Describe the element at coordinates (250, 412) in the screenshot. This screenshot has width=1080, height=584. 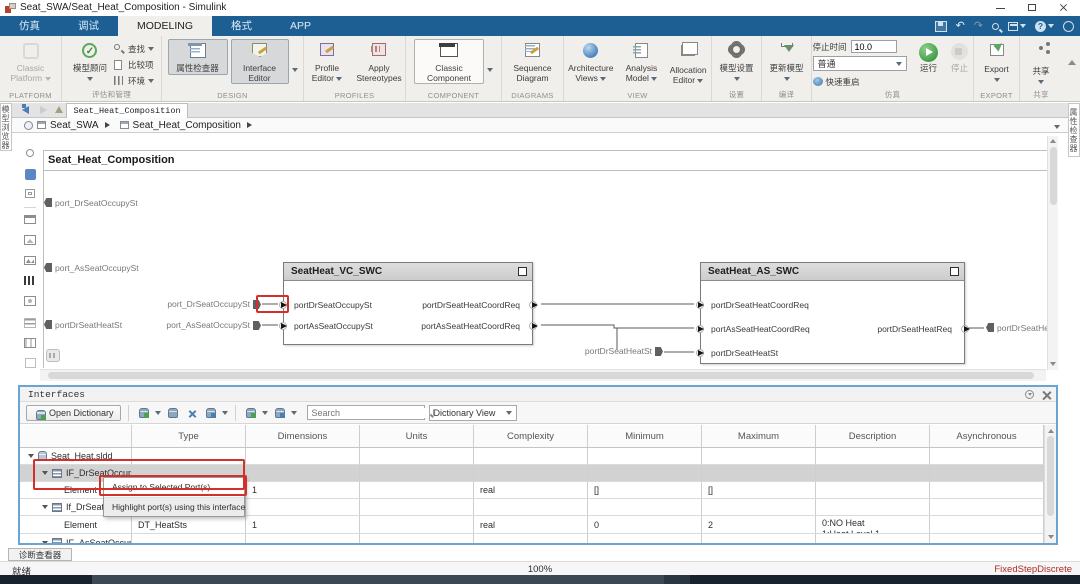
I see `add-interface-button` at that location.